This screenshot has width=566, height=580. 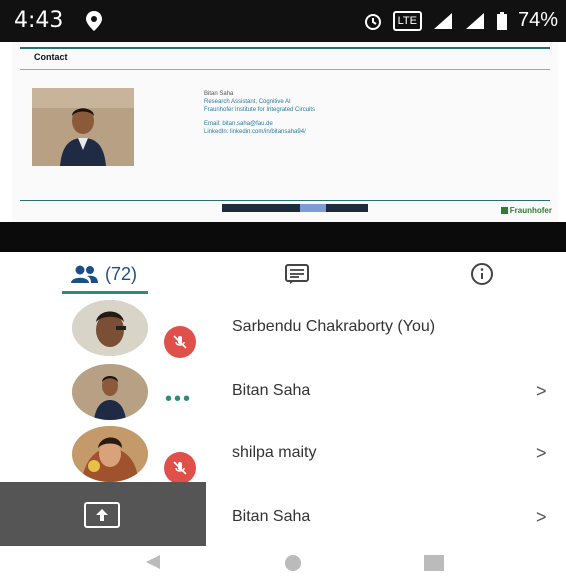 What do you see at coordinates (334, 326) in the screenshot?
I see `participant-name: Sarbendu Chakraborty (You)` at bounding box center [334, 326].